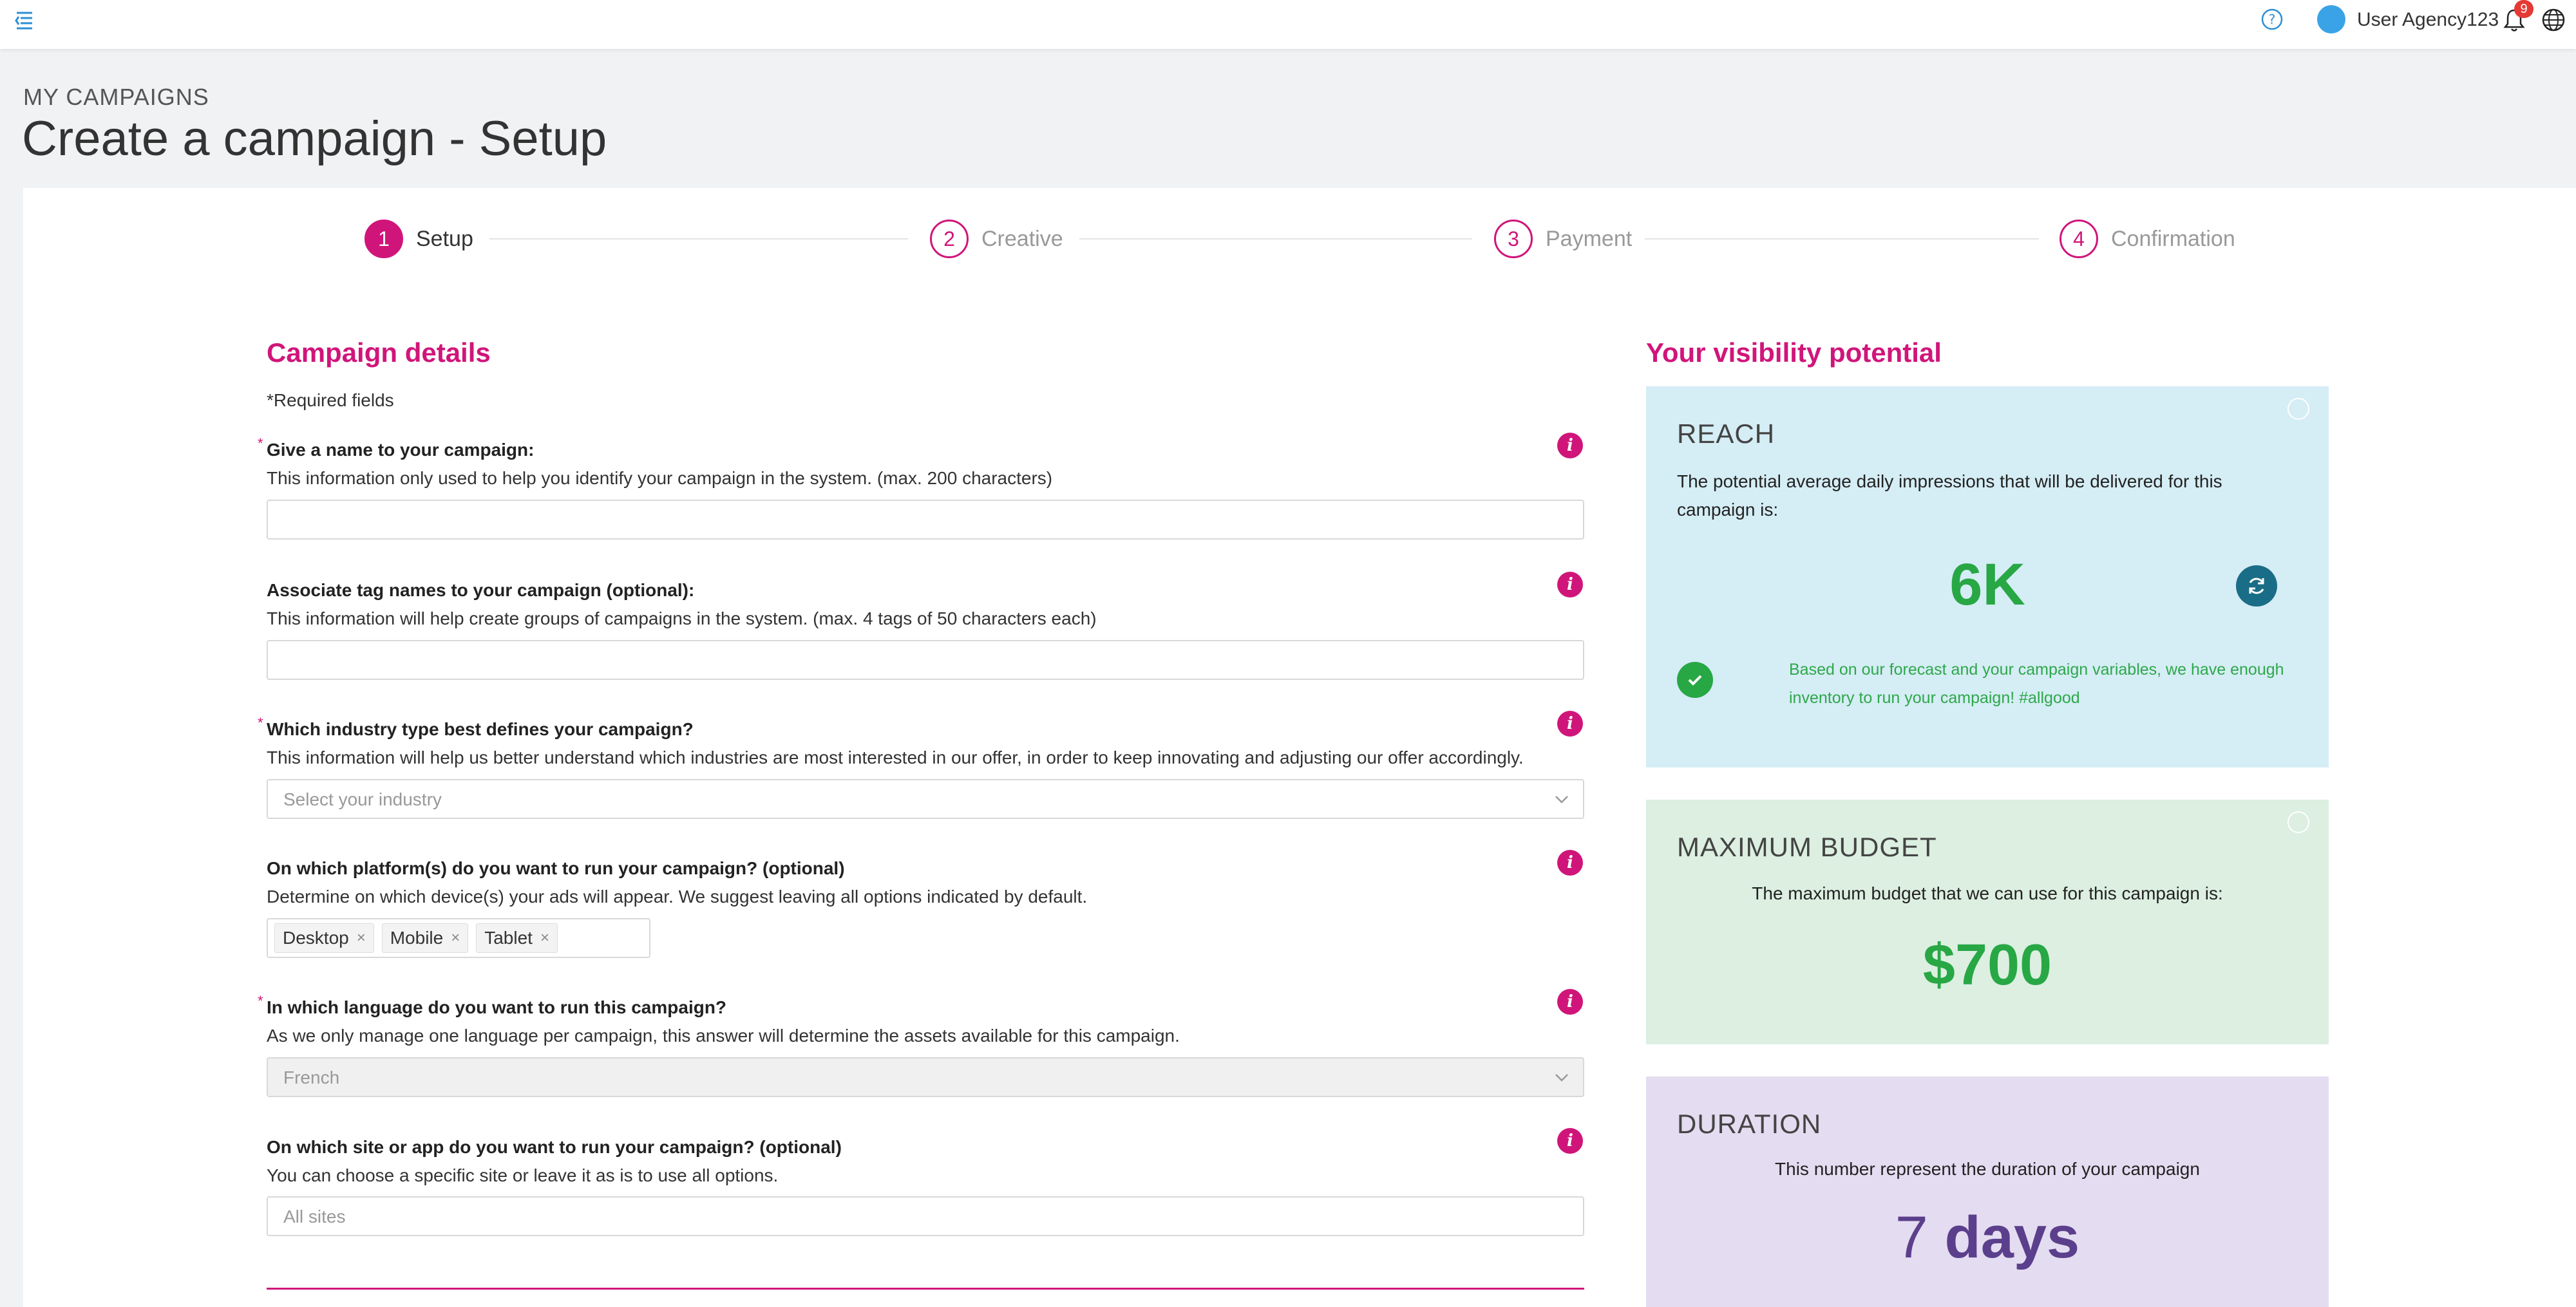  Describe the element at coordinates (2012, 1237) in the screenshot. I see `duration-unit: days` at that location.